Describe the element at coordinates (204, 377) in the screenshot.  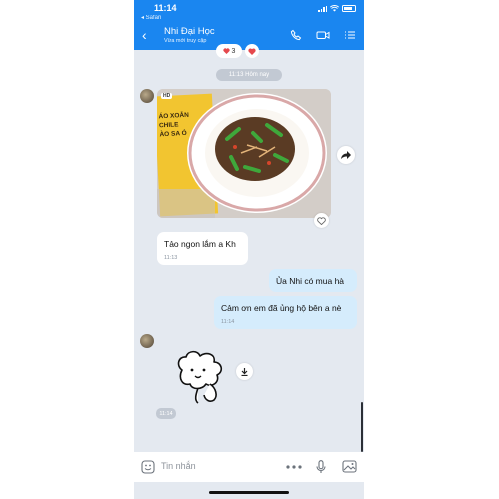
I see `sticker-image` at that location.